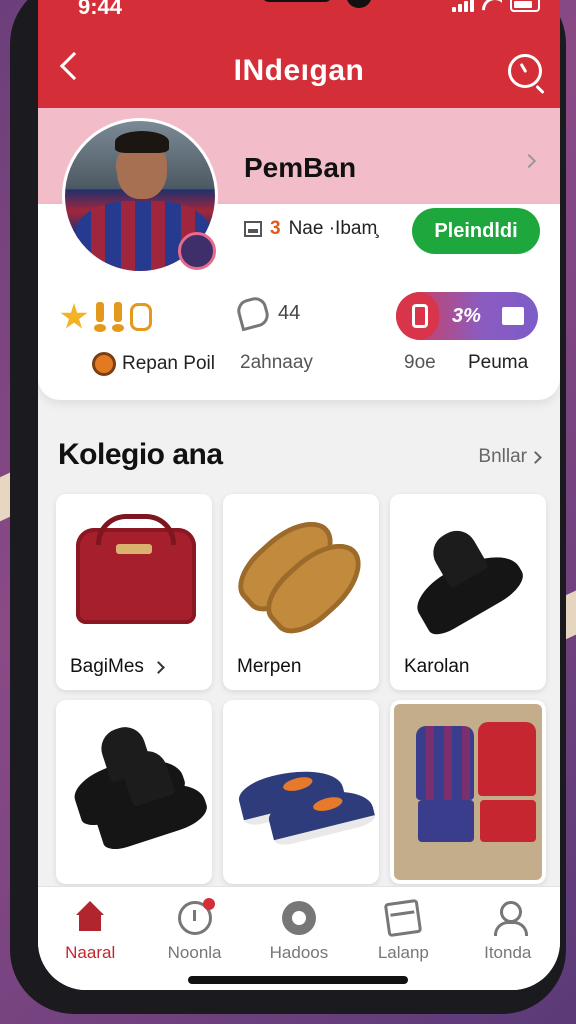 The image size is (576, 1024). I want to click on nav-label: Itonda, so click(508, 952).